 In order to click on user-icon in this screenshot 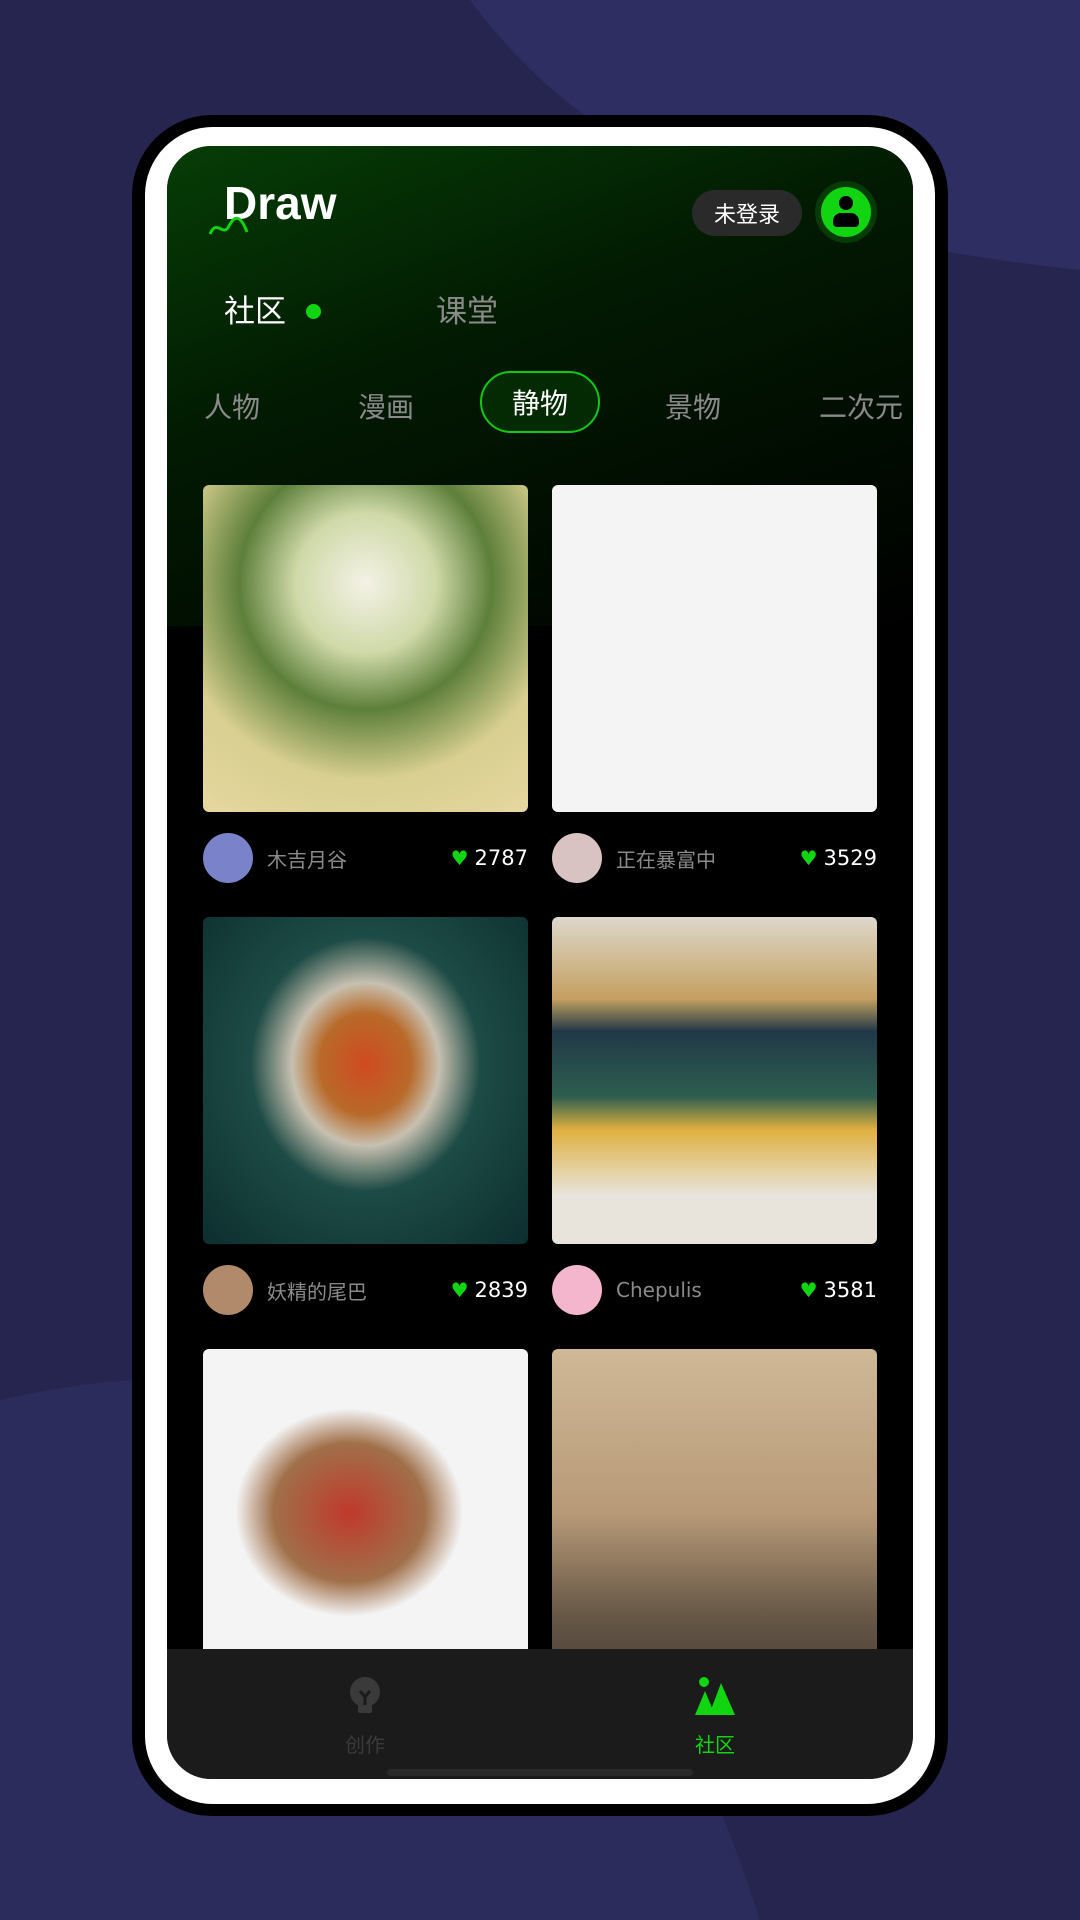, I will do `click(846, 212)`.